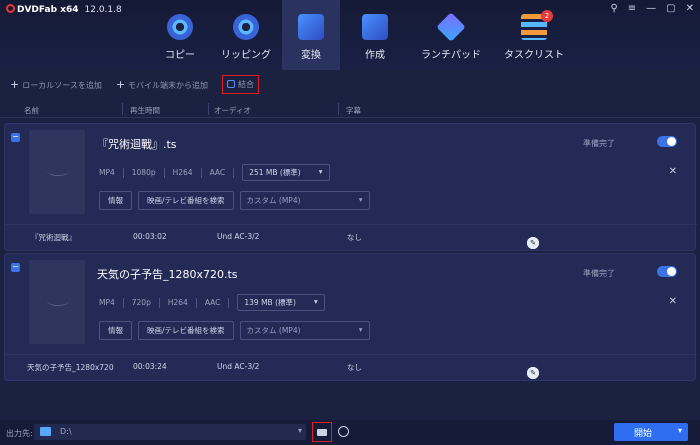 The height and width of the screenshot is (445, 700). Describe the element at coordinates (214, 172) in the screenshot. I see `item-meta: MP4 1080p H264 AAC 251 MB (標準) ▾` at that location.